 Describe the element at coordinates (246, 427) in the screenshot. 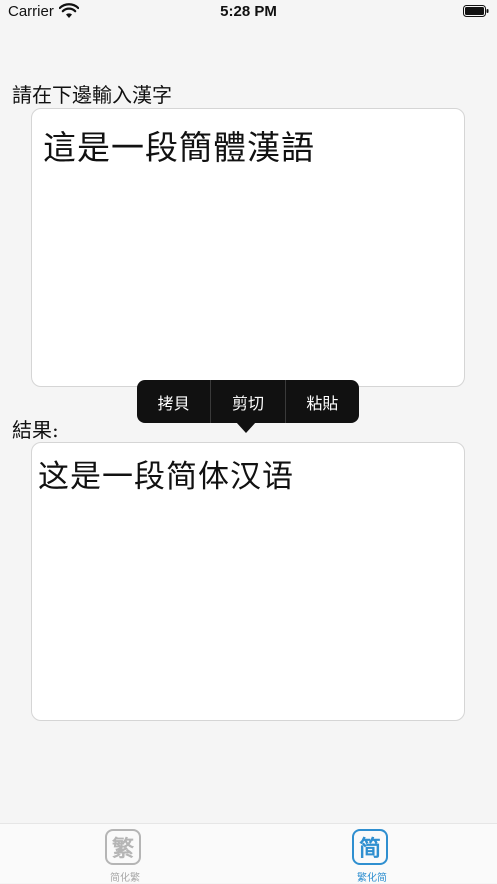

I see `context-menu-arrow` at that location.